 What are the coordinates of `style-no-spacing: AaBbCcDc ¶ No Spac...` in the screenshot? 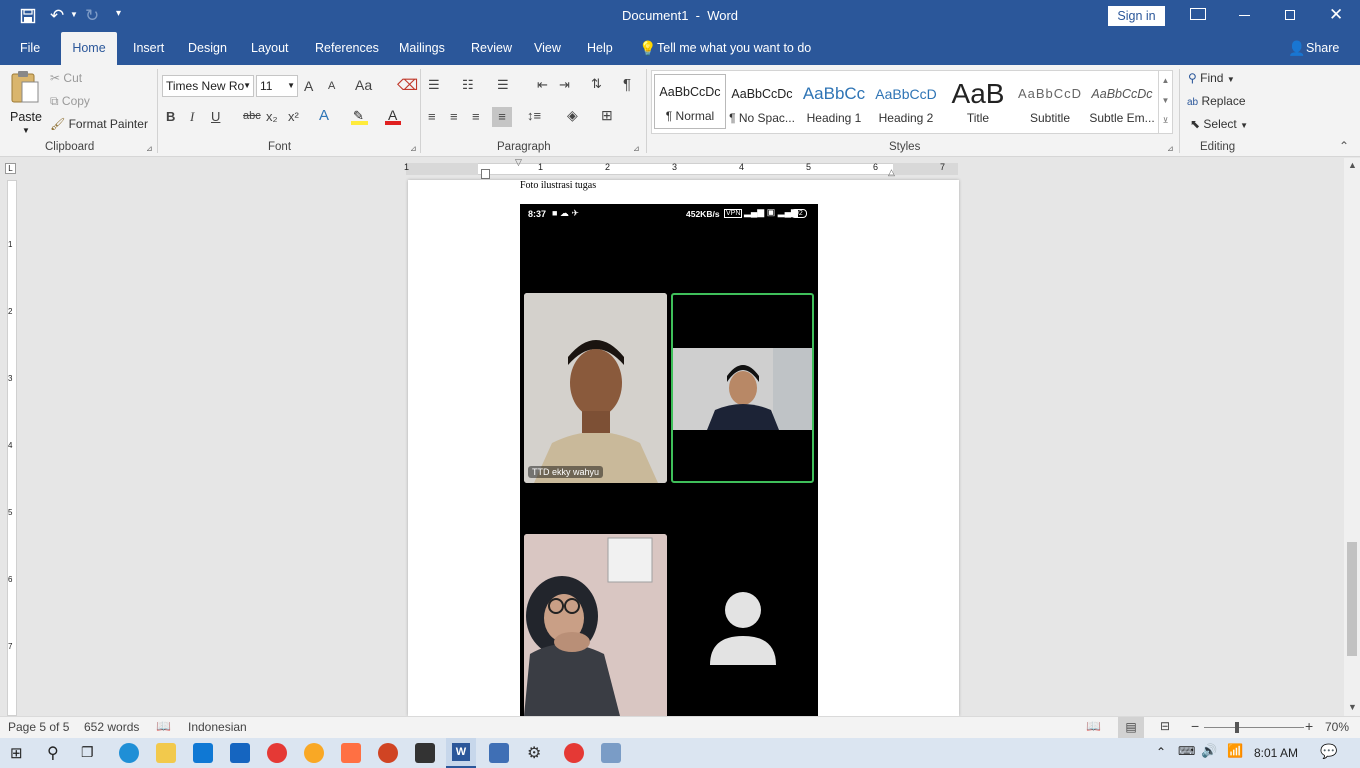 It's located at (762, 104).